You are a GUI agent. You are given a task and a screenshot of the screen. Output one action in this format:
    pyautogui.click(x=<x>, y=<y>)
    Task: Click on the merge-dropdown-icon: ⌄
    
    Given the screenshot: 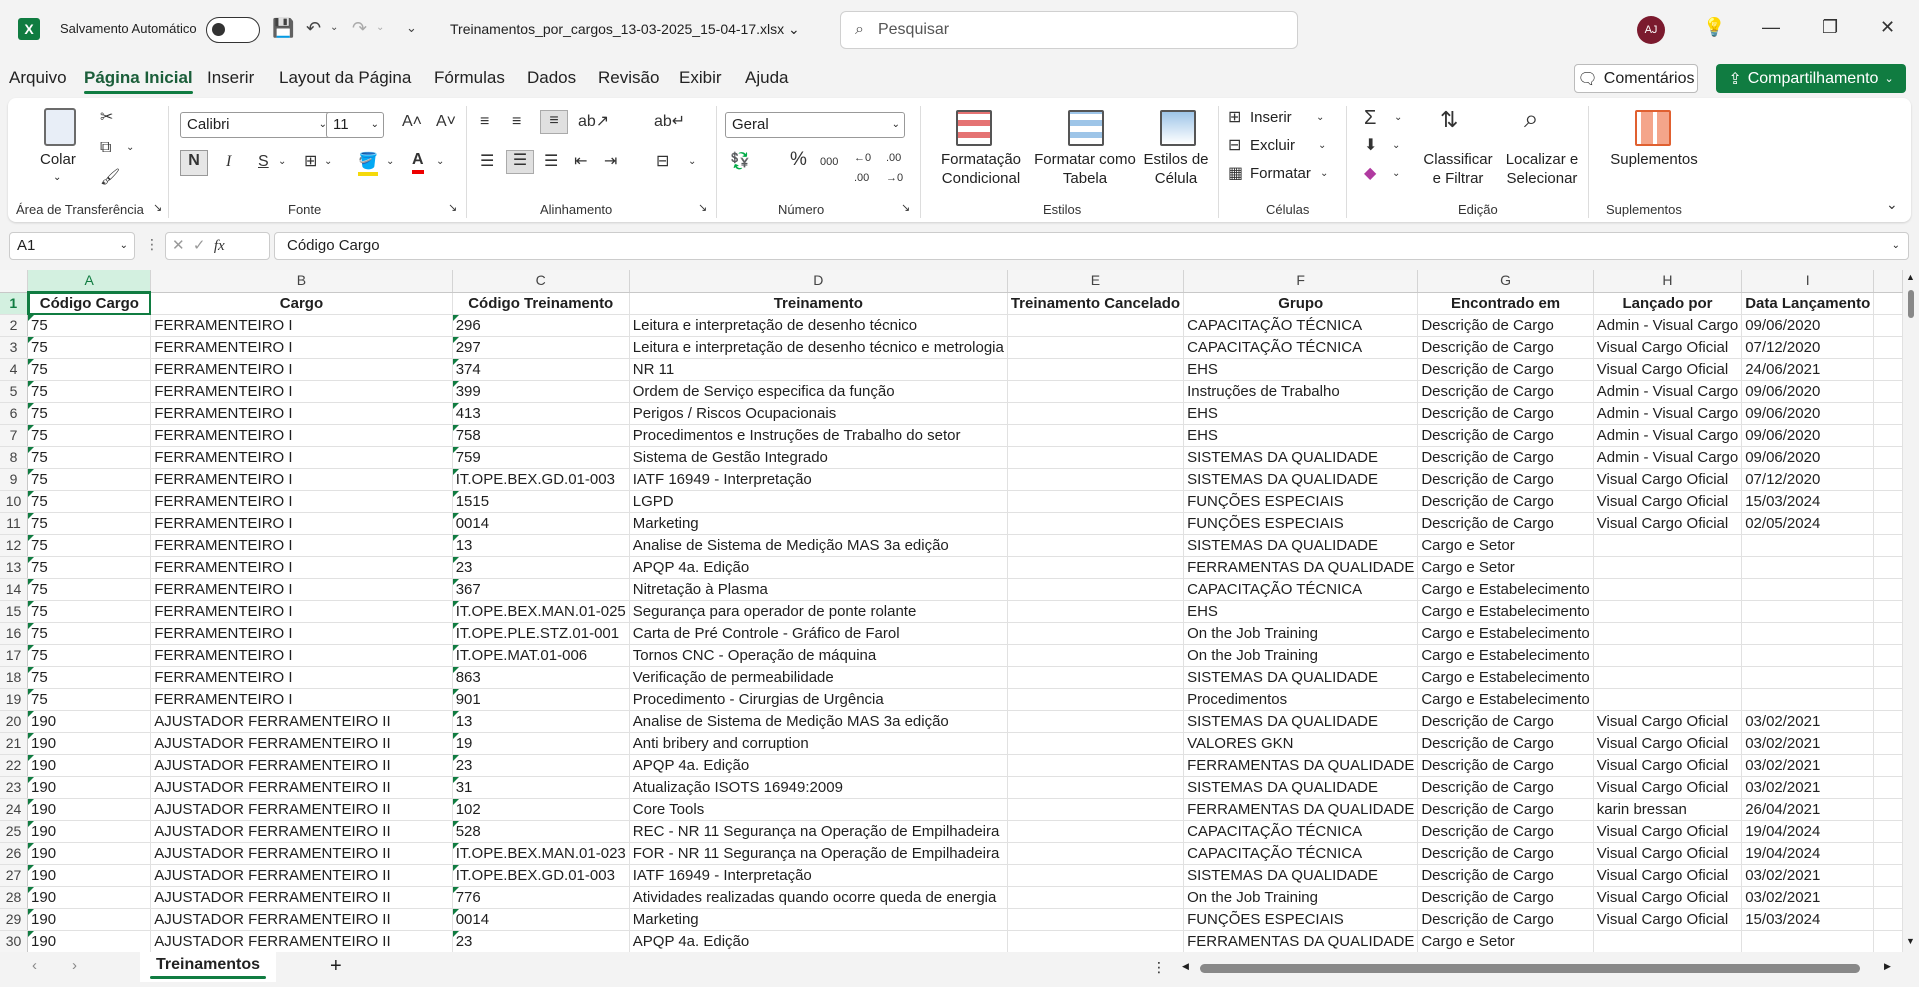 What is the action you would take?
    pyautogui.click(x=692, y=162)
    